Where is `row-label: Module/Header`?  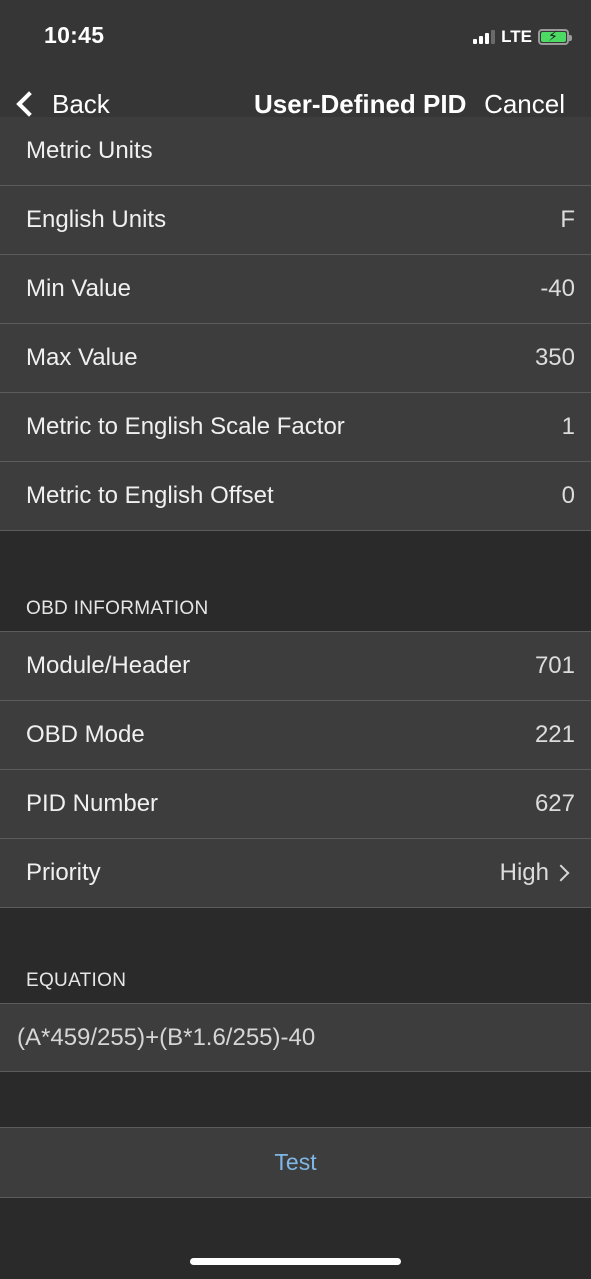
row-label: Module/Header is located at coordinates (108, 665).